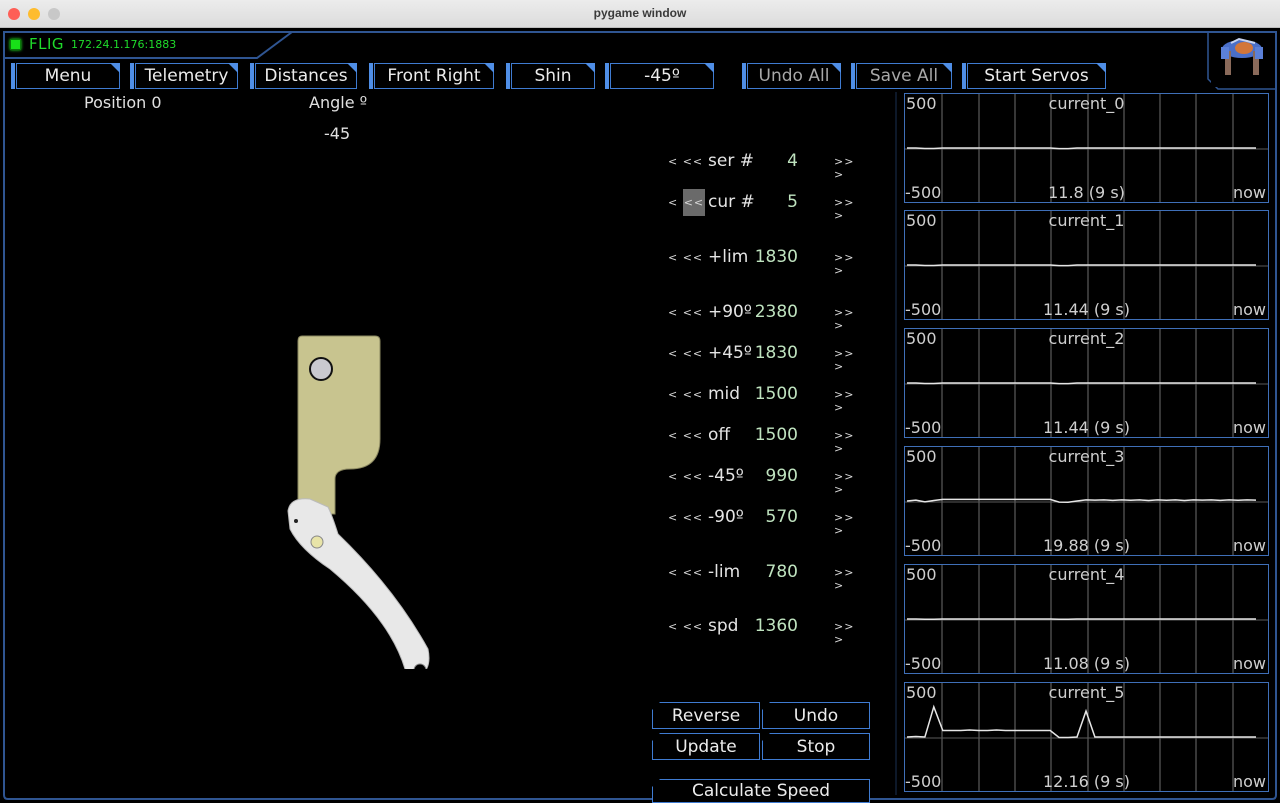 This screenshot has width=1280, height=803. What do you see at coordinates (851, 209) in the screenshot?
I see `increment-cur-button: >> >` at bounding box center [851, 209].